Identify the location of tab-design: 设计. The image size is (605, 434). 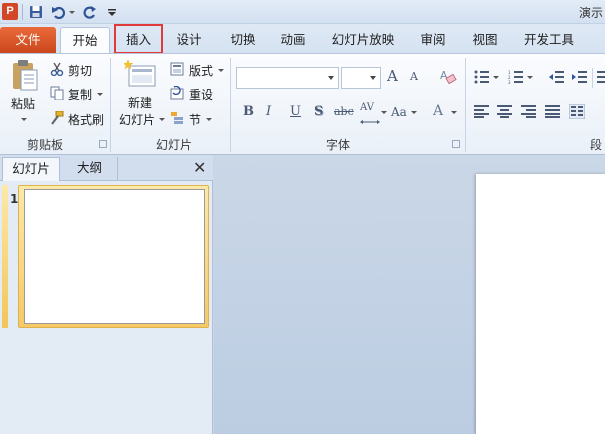
(189, 40).